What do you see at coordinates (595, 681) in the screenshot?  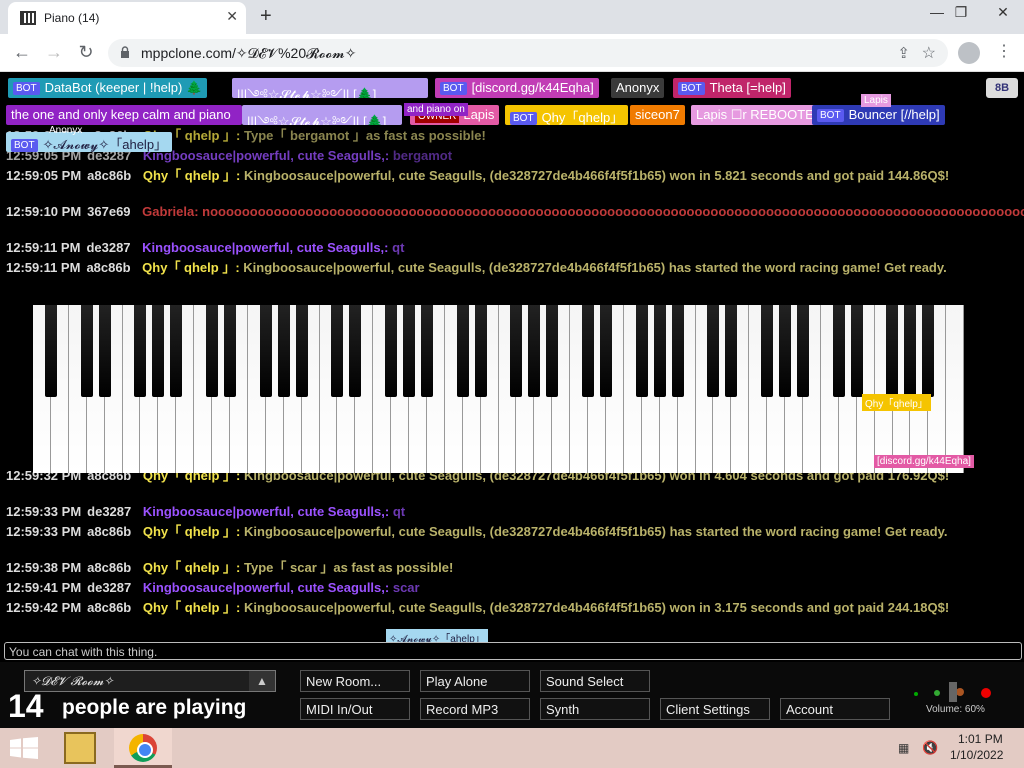 I see `sound-select-button: Sound Select` at bounding box center [595, 681].